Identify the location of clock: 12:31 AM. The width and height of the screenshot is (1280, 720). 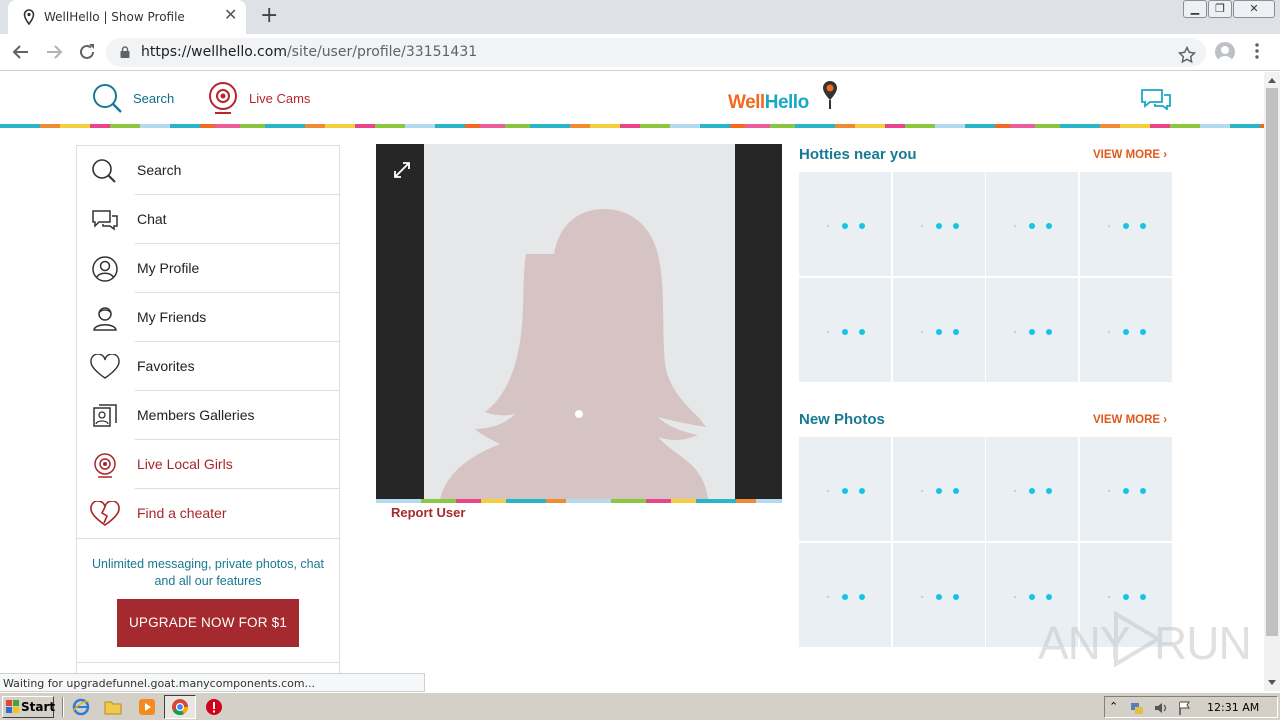
(1233, 707).